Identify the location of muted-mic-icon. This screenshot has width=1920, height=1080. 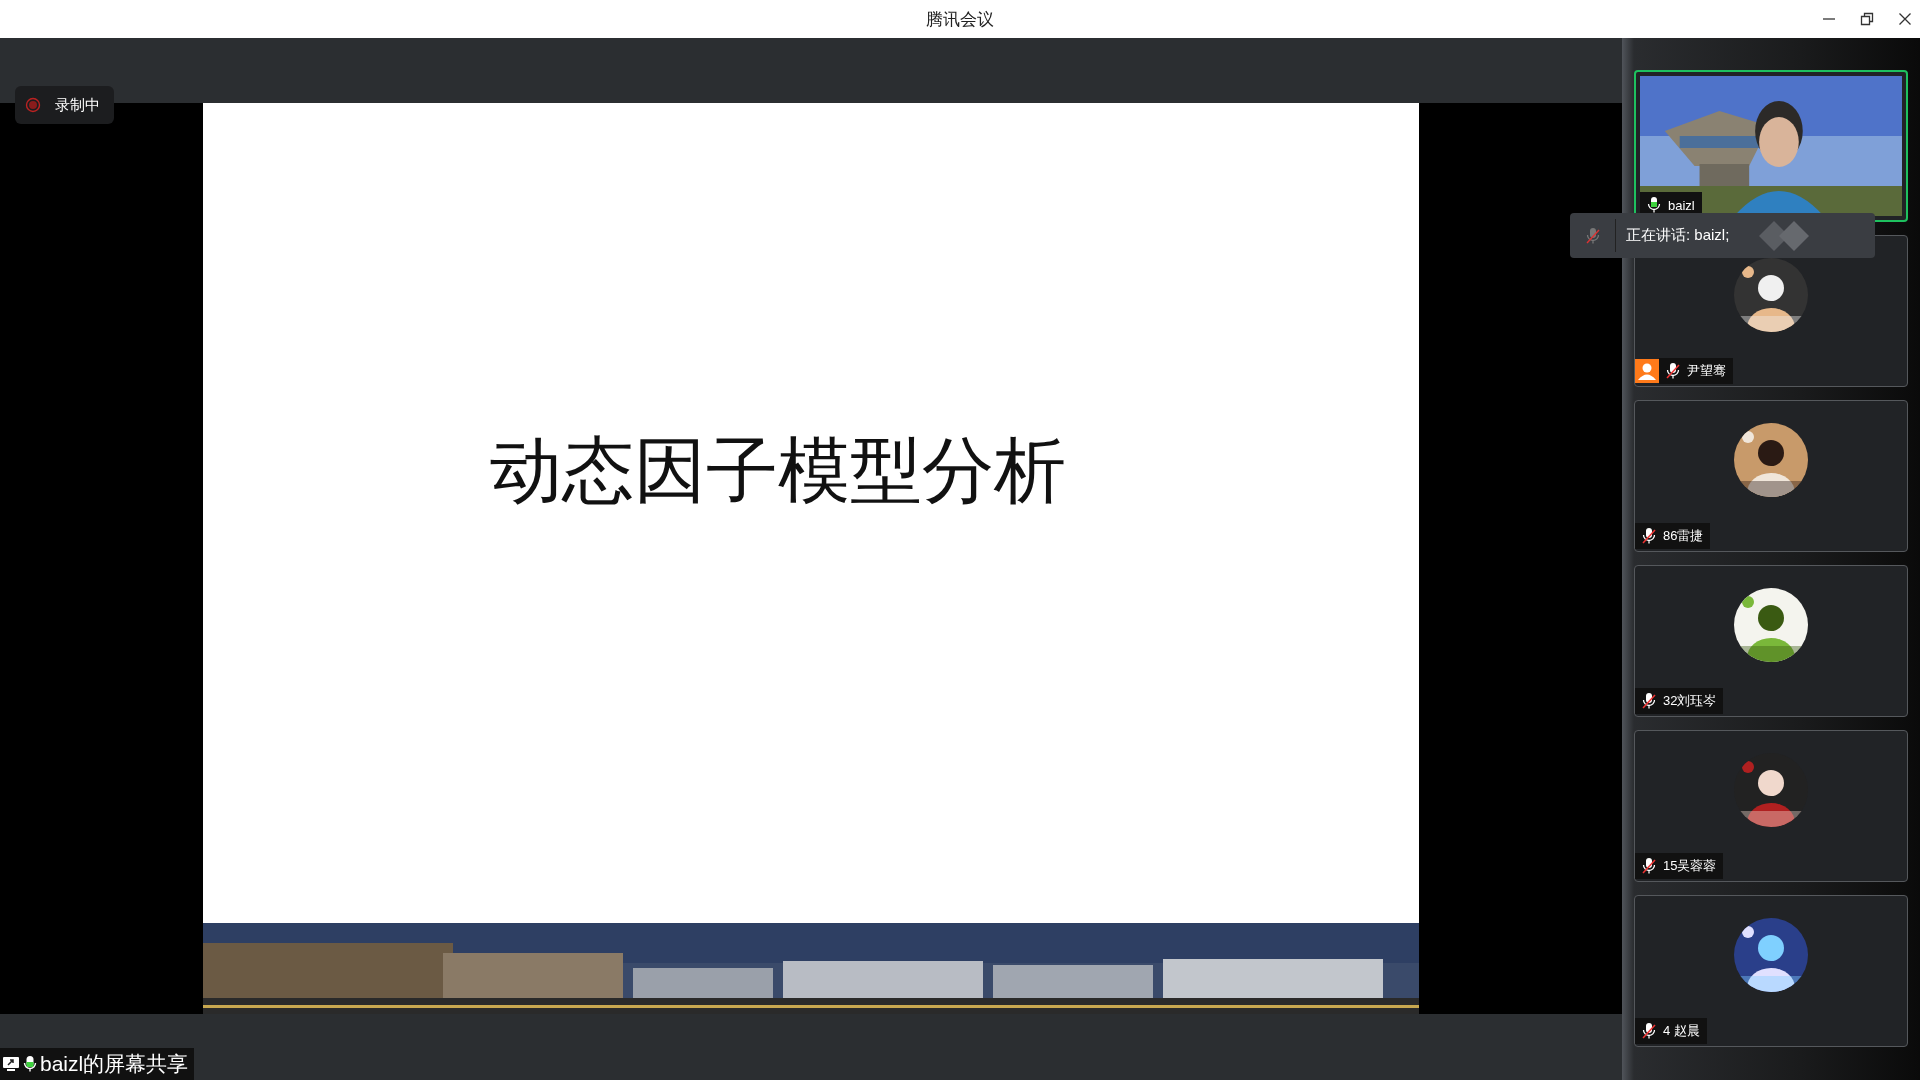
(1592, 235).